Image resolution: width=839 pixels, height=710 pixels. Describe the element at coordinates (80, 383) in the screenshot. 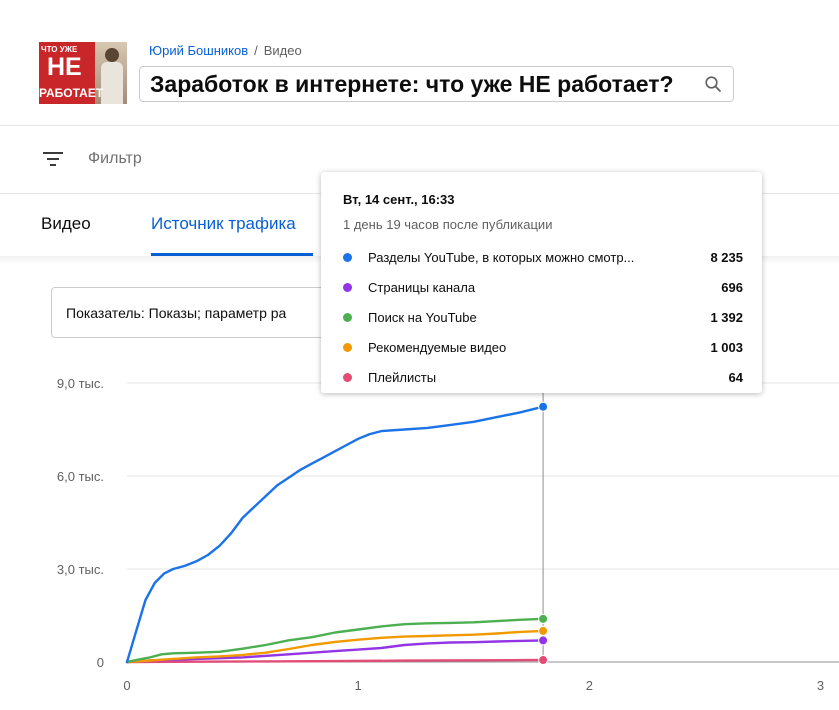

I see `y-tick-label: 9,0 тыс.` at that location.